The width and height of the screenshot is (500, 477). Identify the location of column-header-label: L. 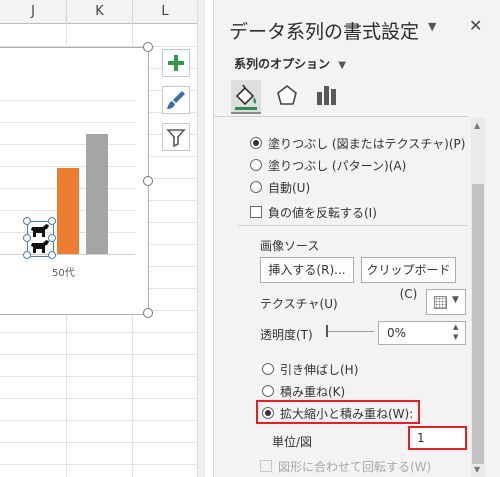
(165, 11).